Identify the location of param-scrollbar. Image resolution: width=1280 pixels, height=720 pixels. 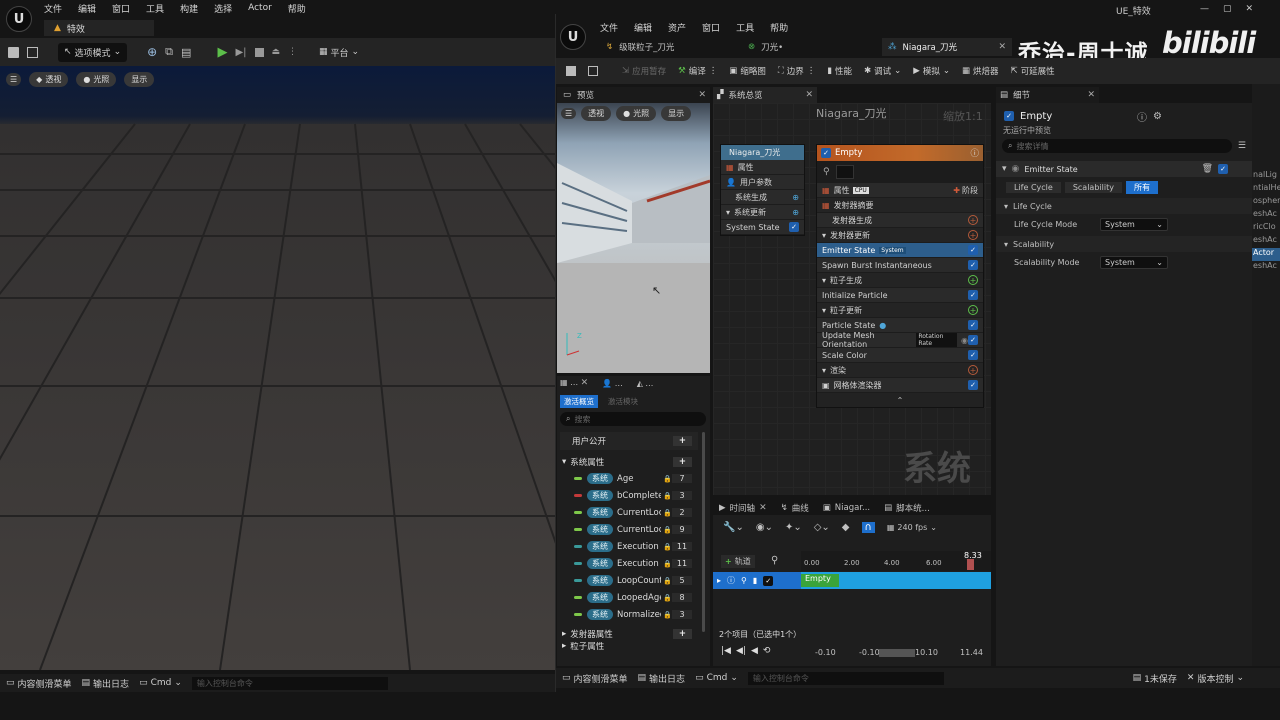
(703, 532).